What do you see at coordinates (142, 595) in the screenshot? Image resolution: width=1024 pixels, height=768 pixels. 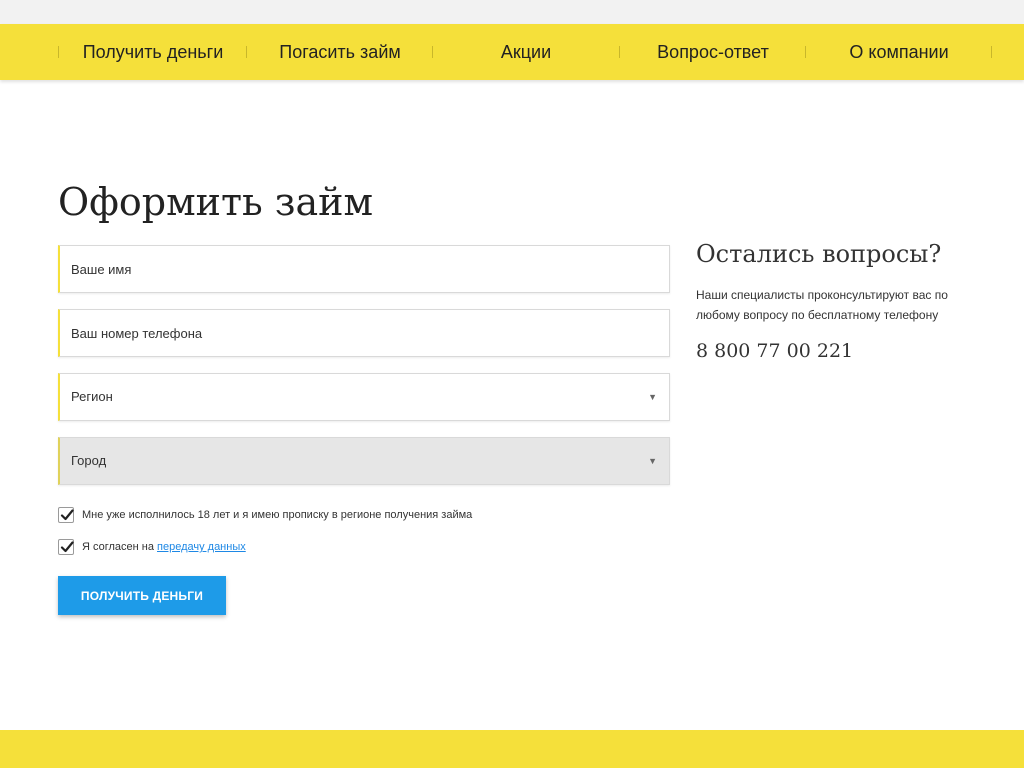 I see `get-money-button: ПОЛУЧИТЬ ДЕНЬГИ` at bounding box center [142, 595].